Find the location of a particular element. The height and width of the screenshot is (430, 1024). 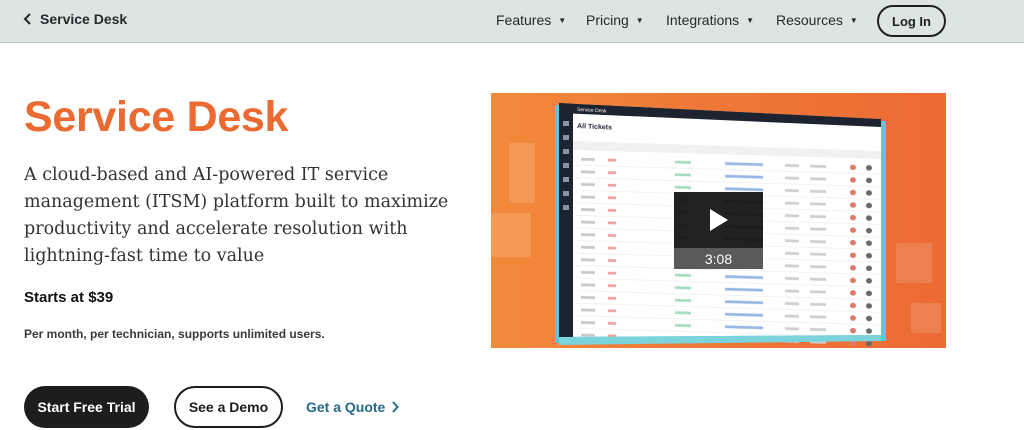

nav-resources-label: Resources is located at coordinates (809, 20).